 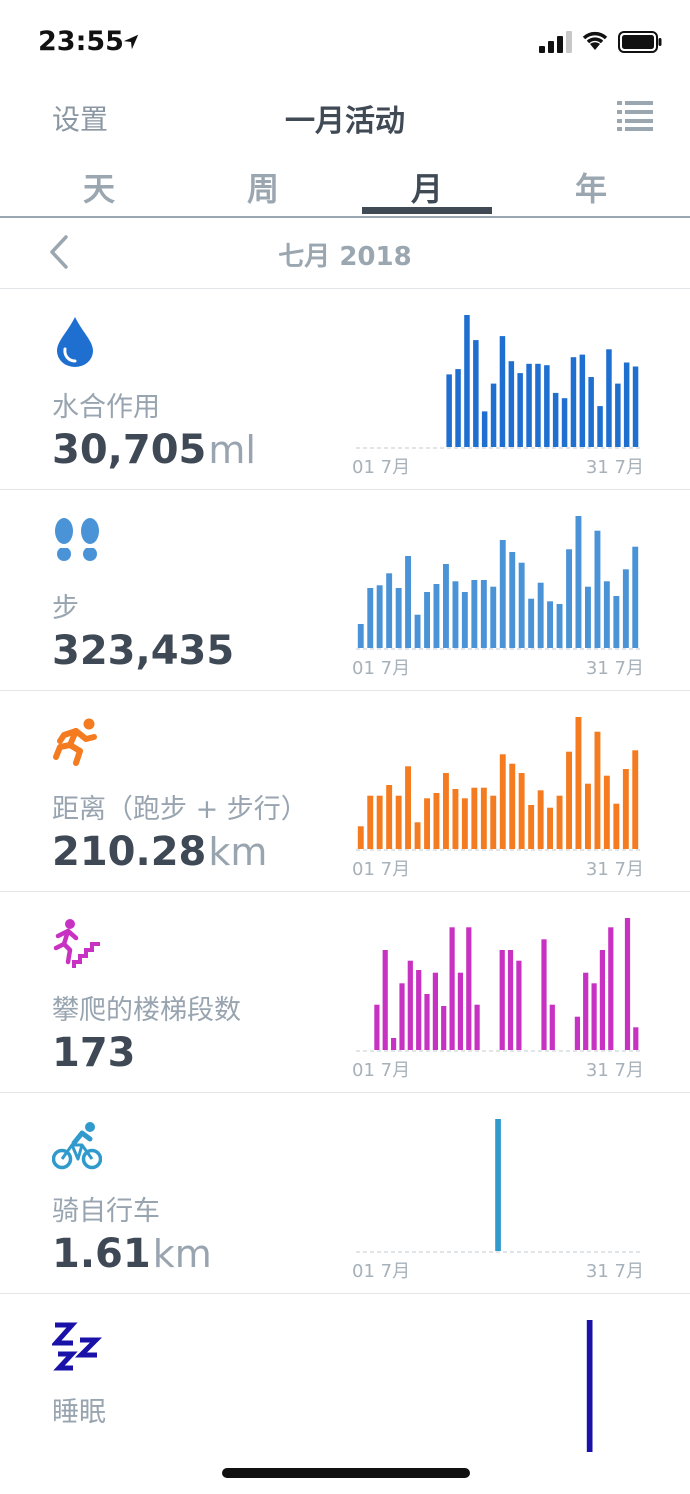 What do you see at coordinates (346, 1473) in the screenshot?
I see `home-indicator` at bounding box center [346, 1473].